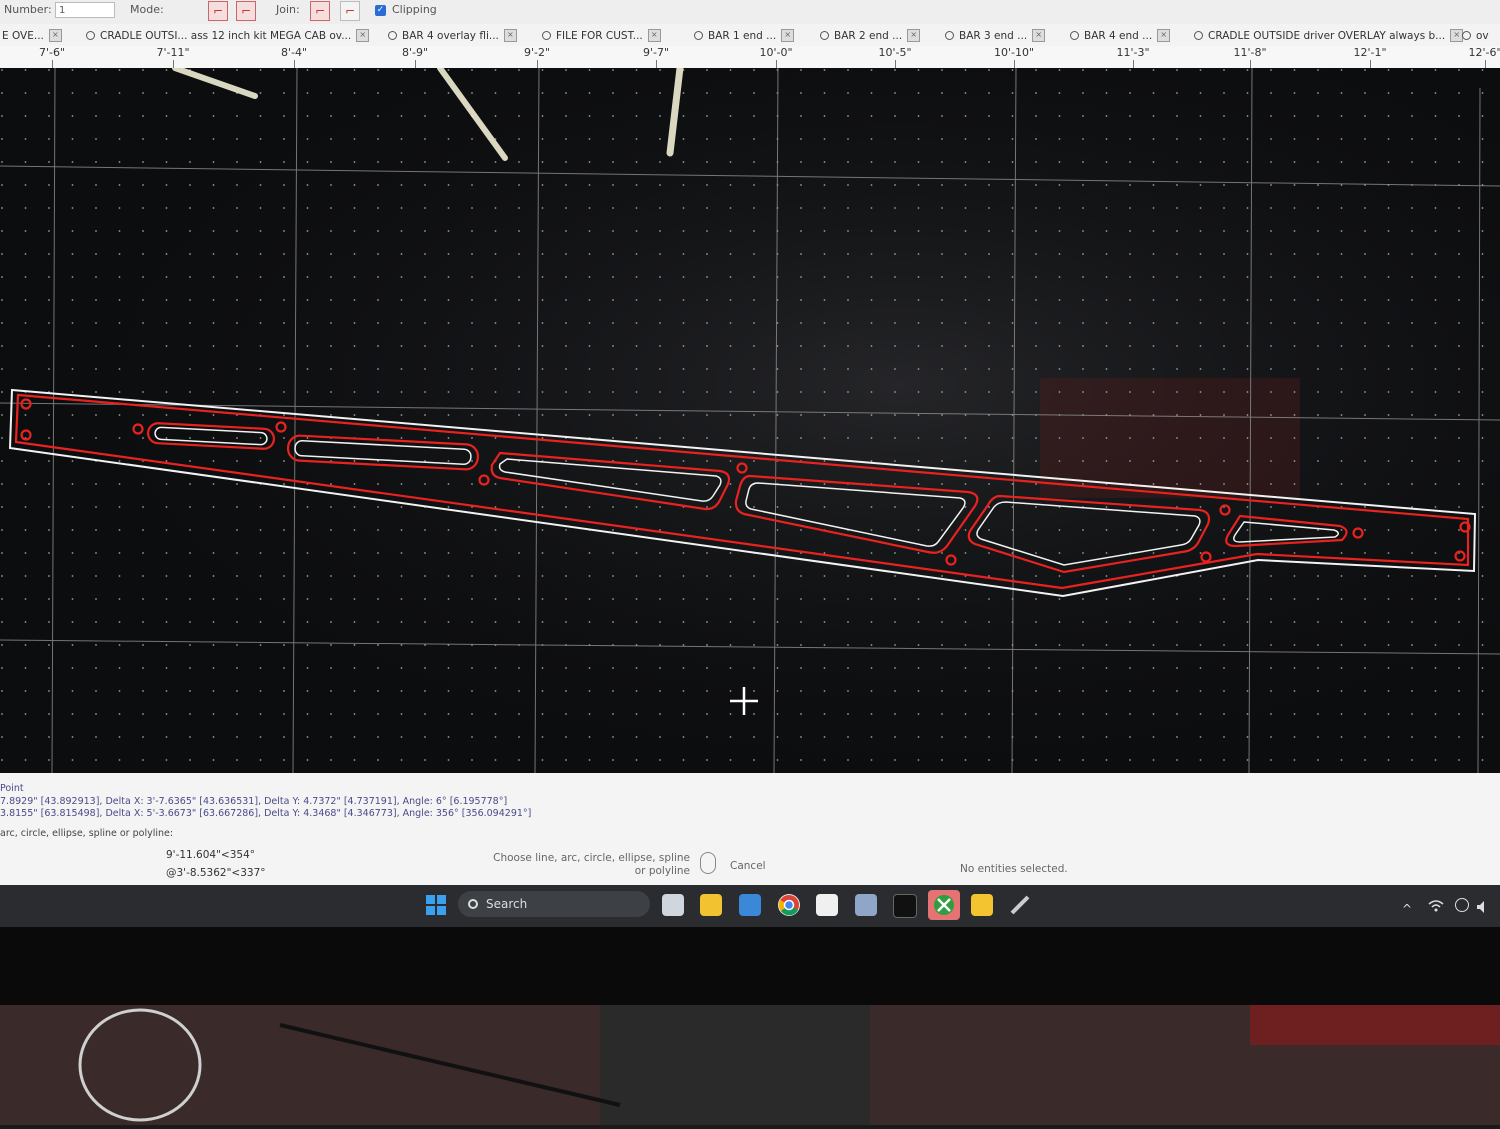 This screenshot has height=1129, width=1500. I want to click on ruler-tick-label: 7'-6", so click(52, 52).